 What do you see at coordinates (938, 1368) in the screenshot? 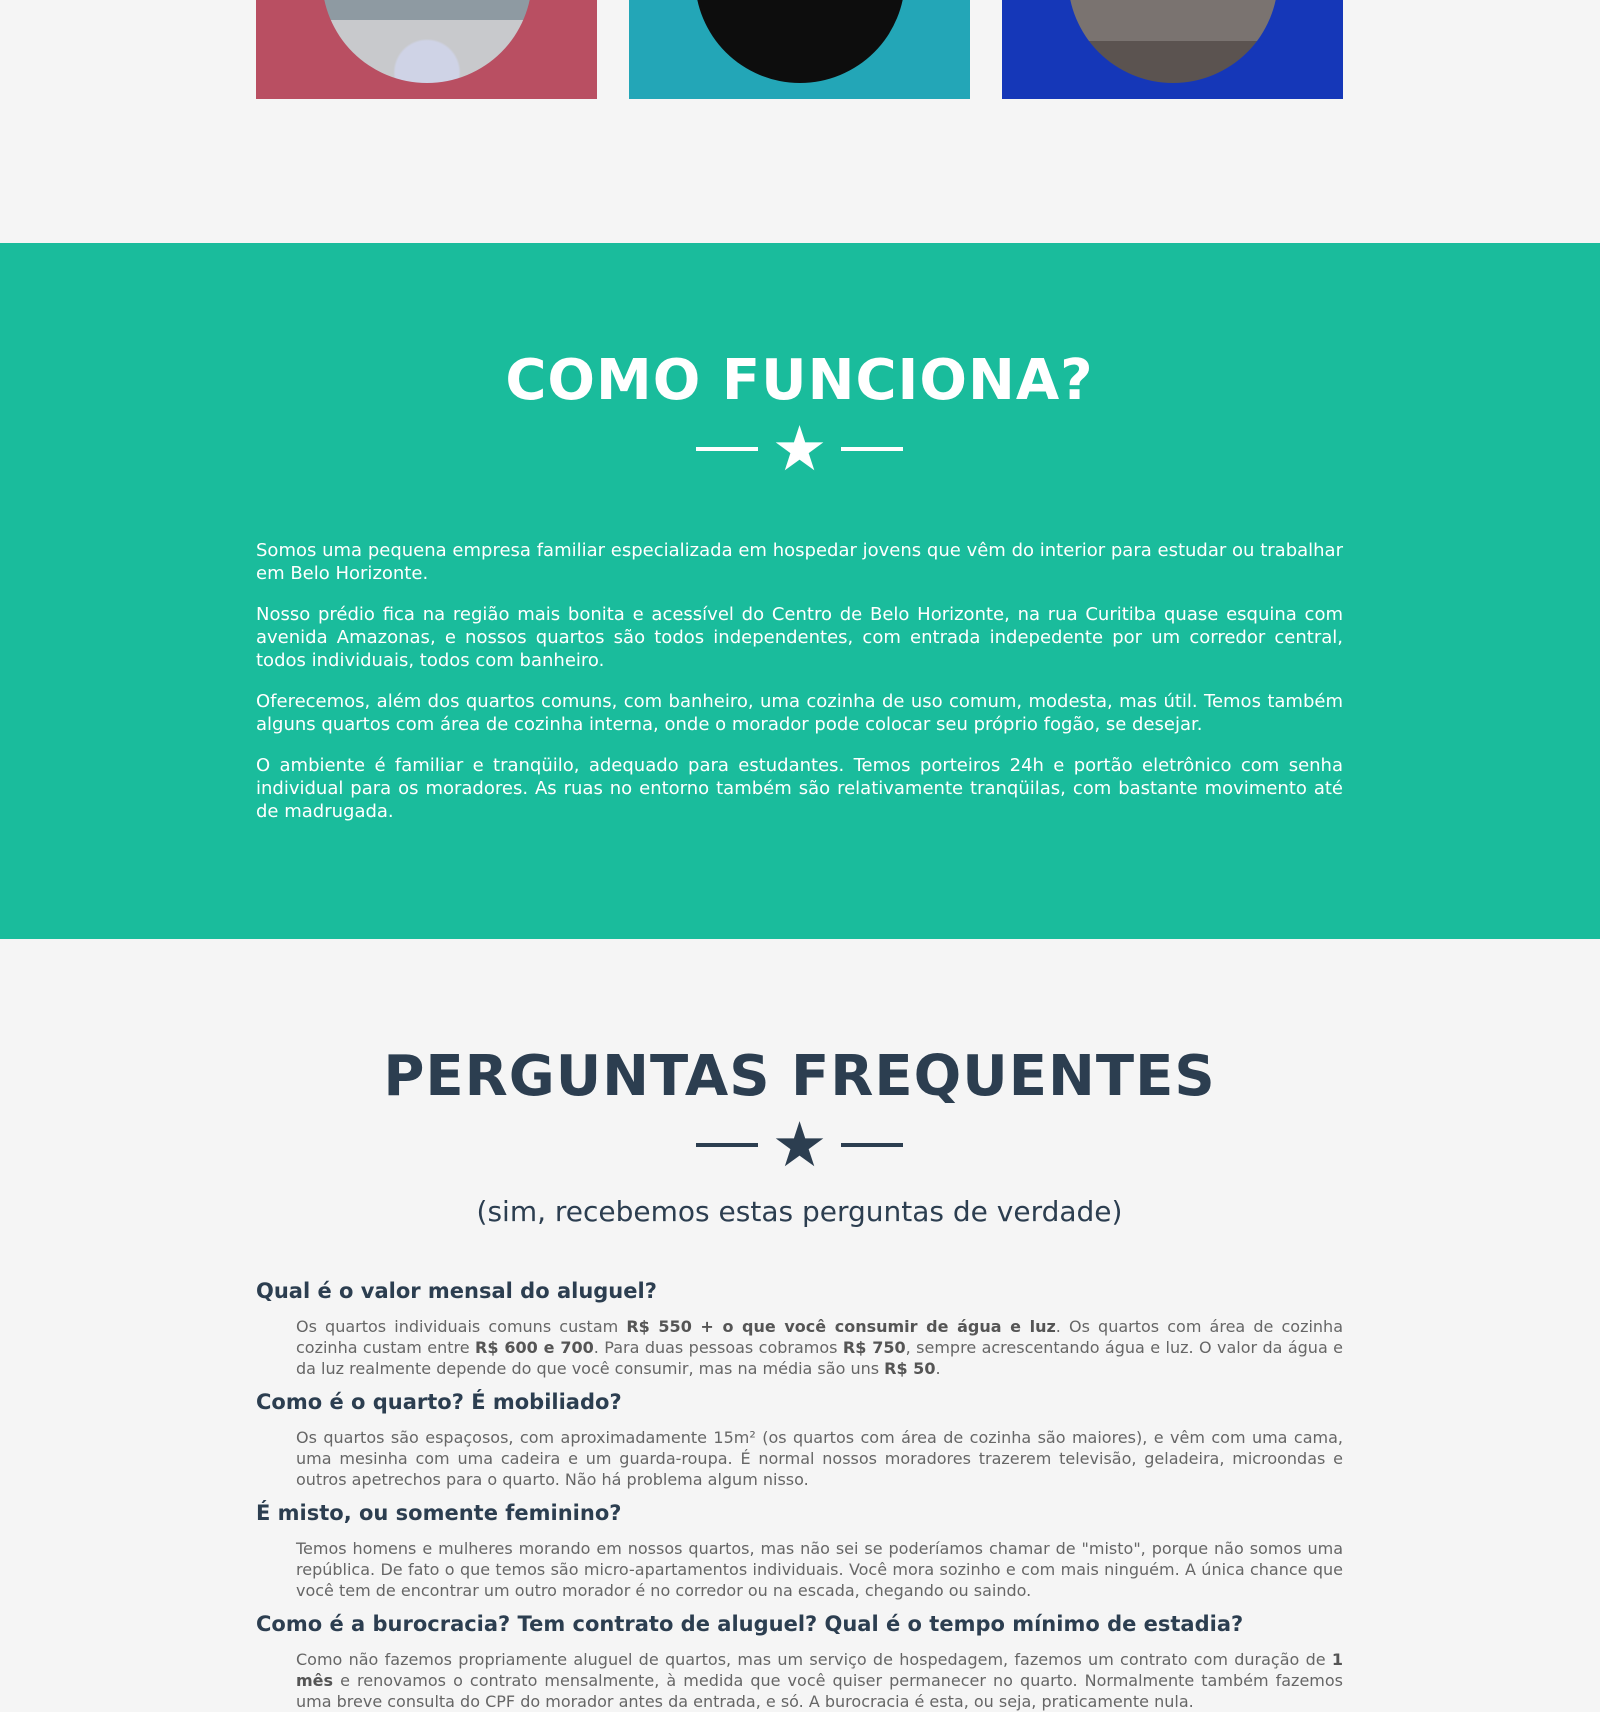
I see `faq-answer-text: .` at bounding box center [938, 1368].